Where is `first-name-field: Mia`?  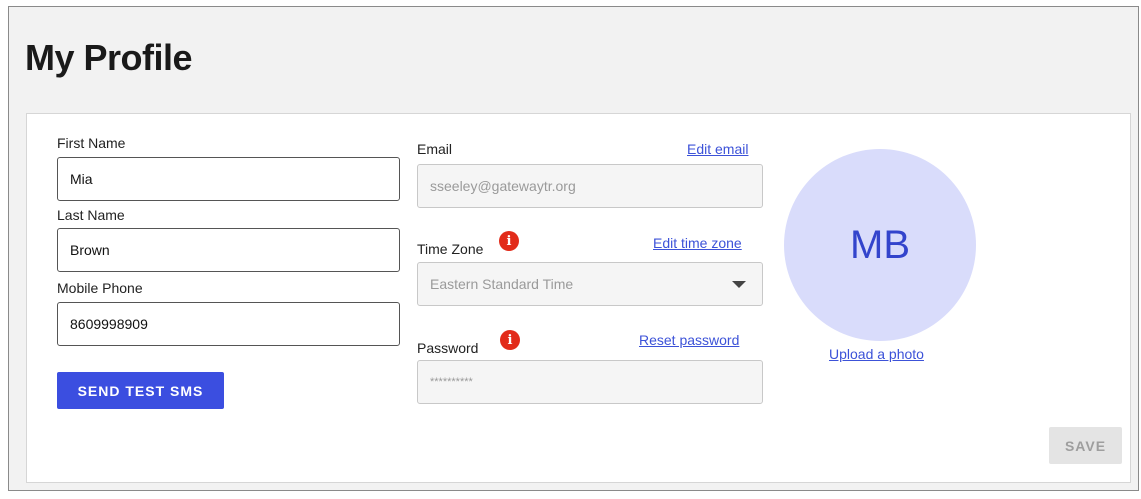 first-name-field: Mia is located at coordinates (228, 179).